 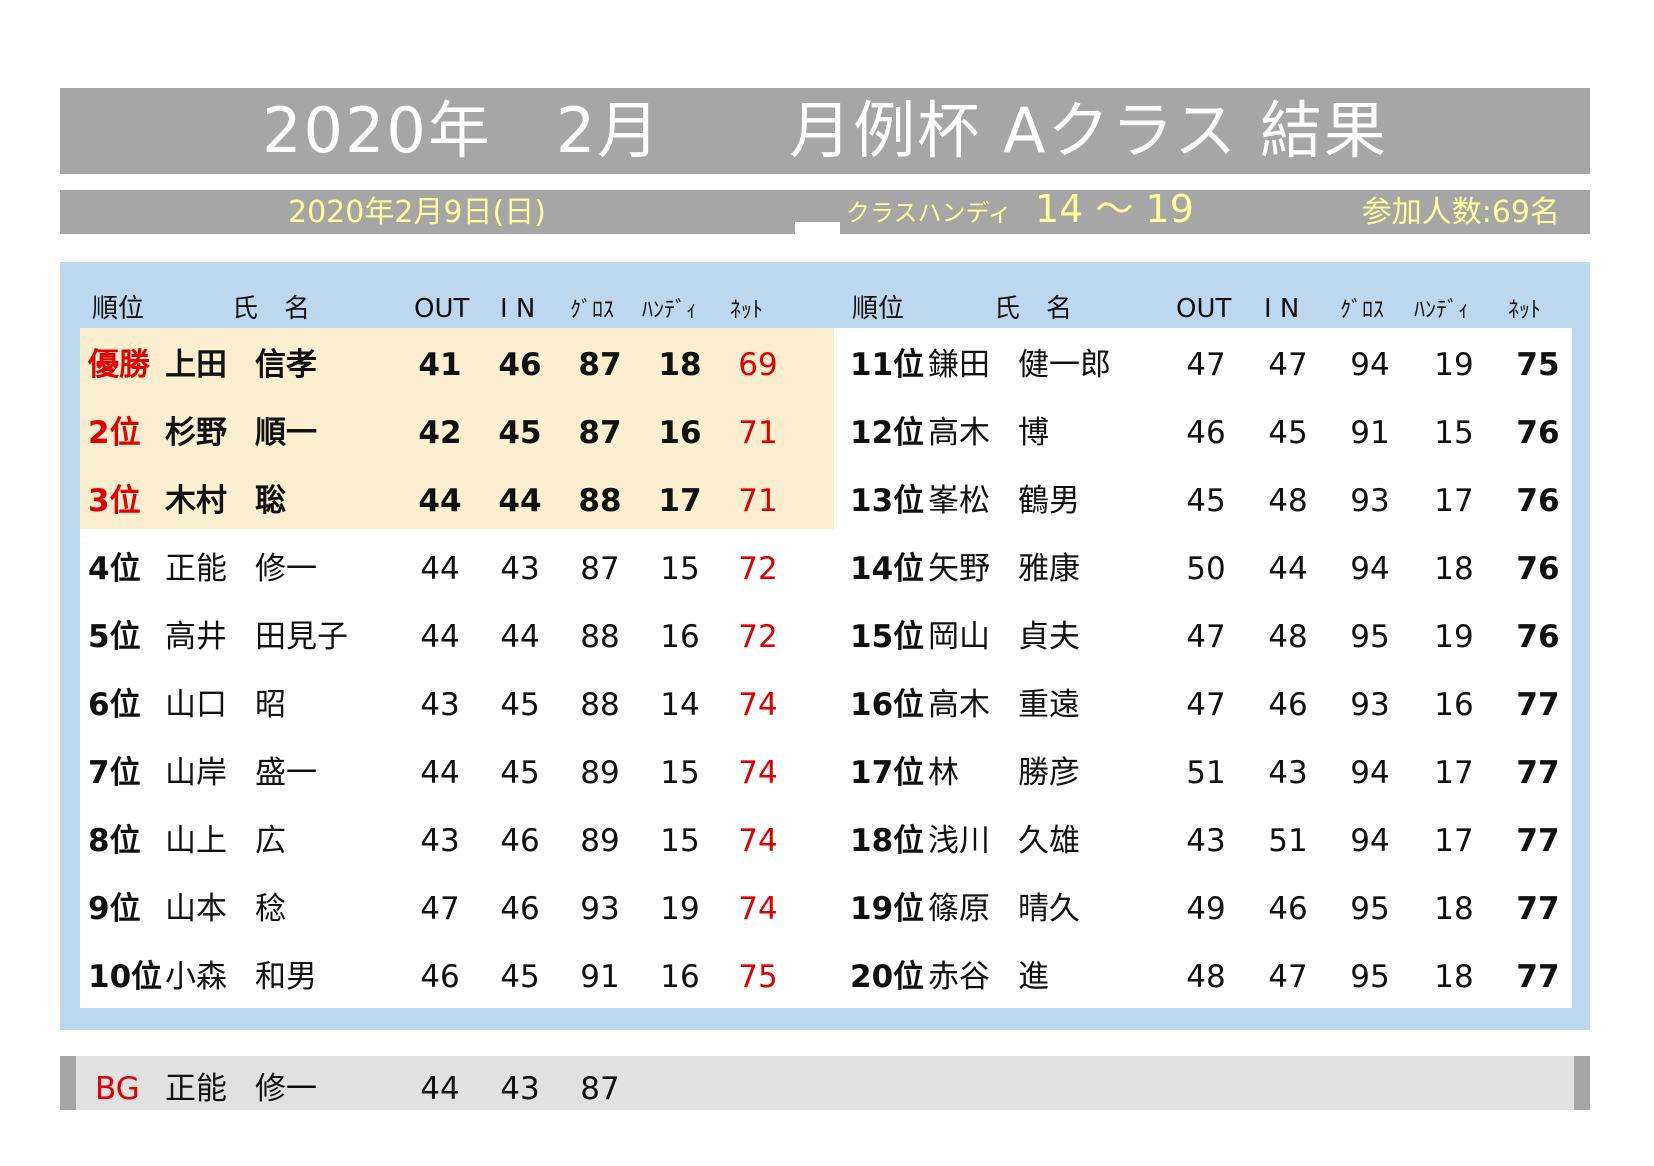 I want to click on subheader-notch, so click(x=817, y=229).